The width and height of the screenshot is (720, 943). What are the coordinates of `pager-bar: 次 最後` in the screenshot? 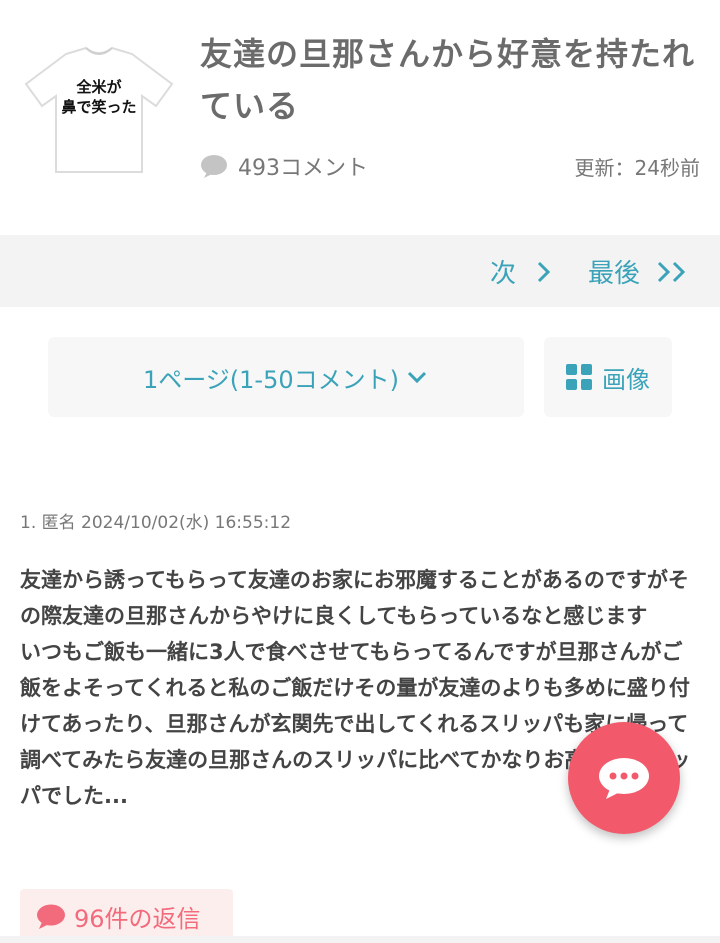 It's located at (360, 271).